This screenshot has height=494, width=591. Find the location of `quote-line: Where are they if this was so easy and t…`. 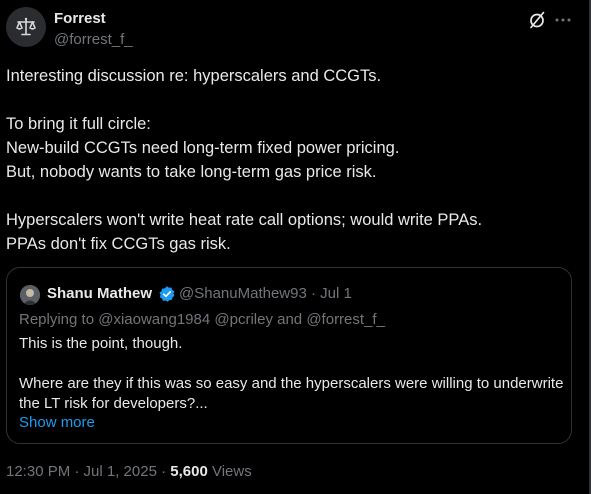

quote-line: Where are they if this was so easy and t… is located at coordinates (291, 383).